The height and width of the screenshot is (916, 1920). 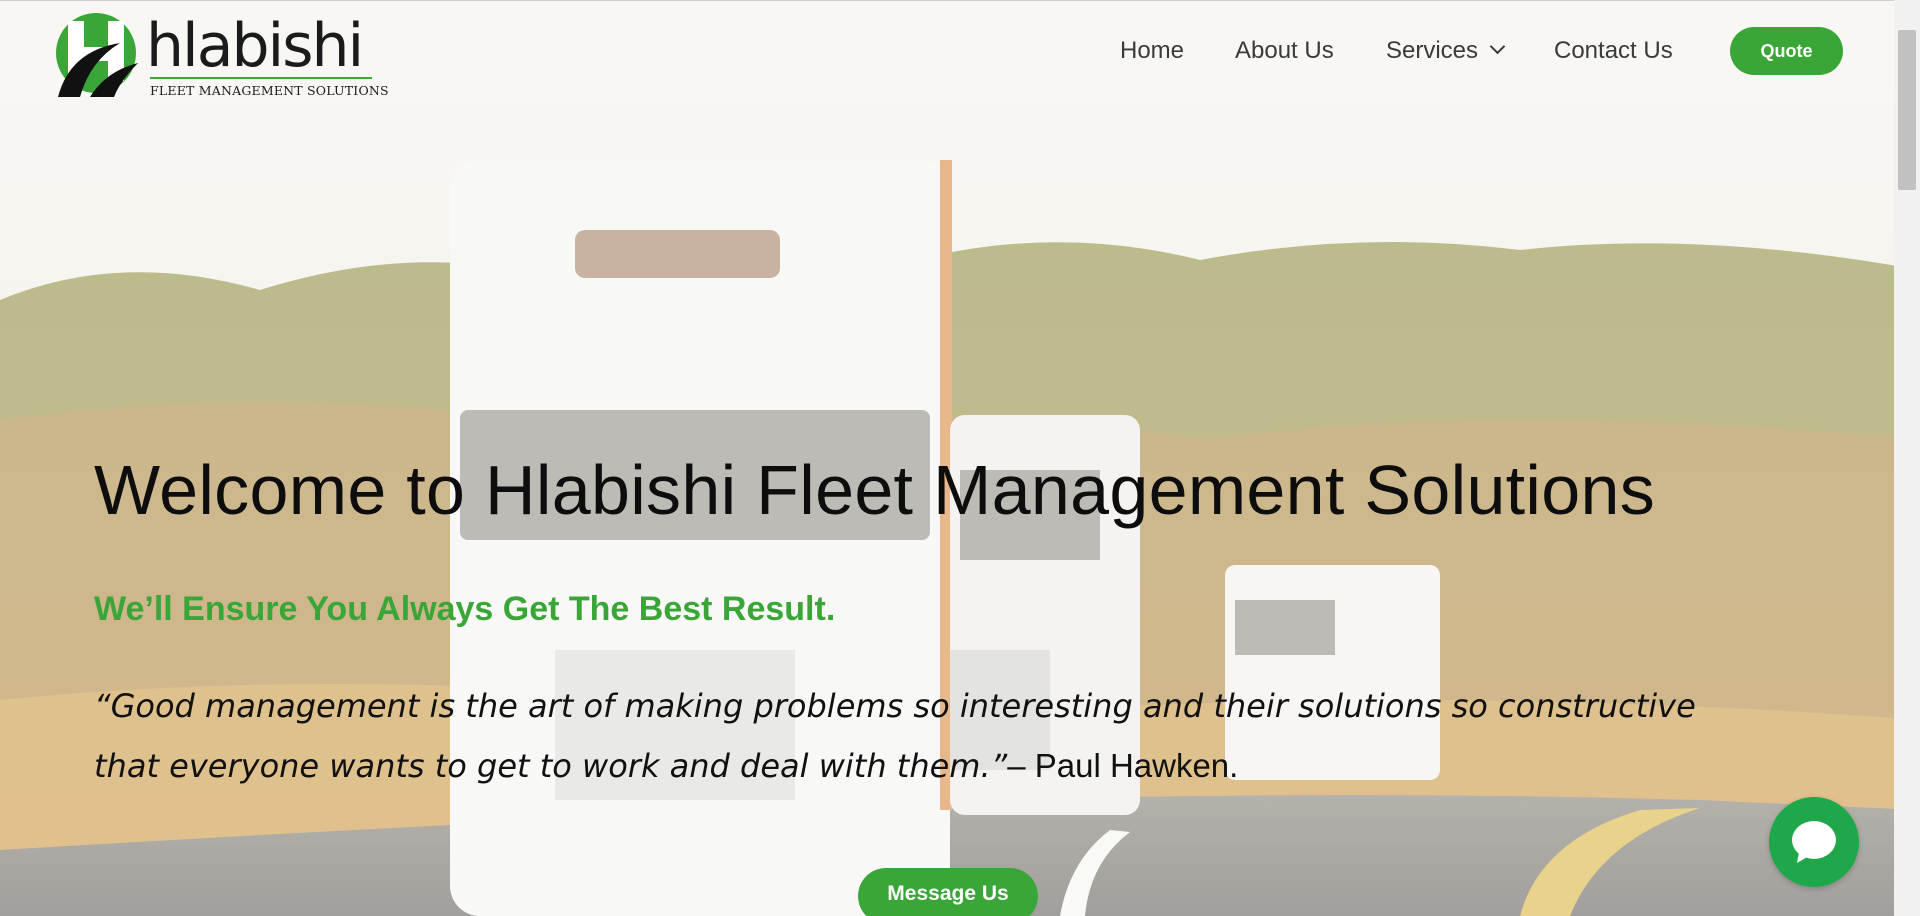 What do you see at coordinates (1613, 51) in the screenshot?
I see `nav-contact-us: Contact Us` at bounding box center [1613, 51].